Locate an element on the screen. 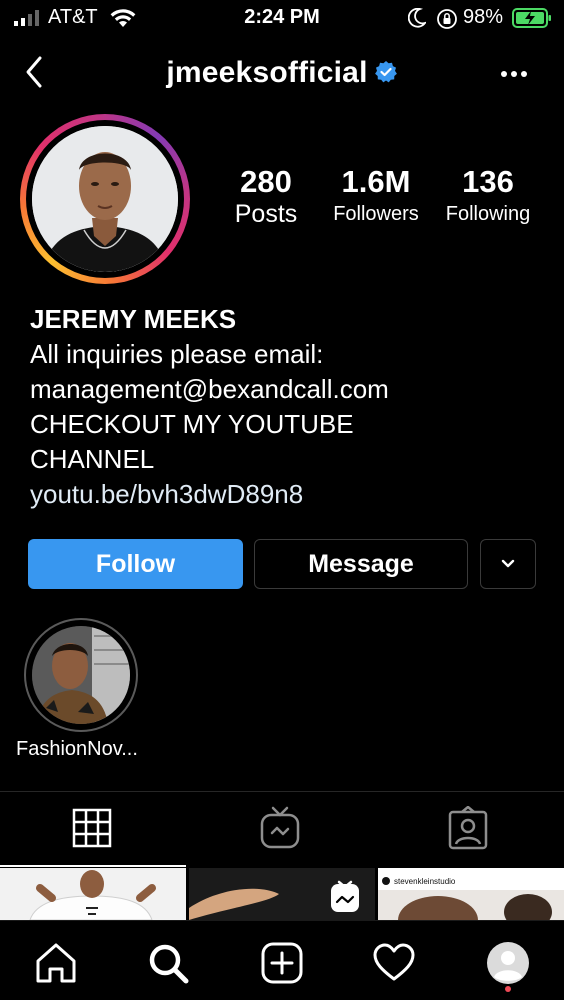  more-options-icon is located at coordinates (514, 74).